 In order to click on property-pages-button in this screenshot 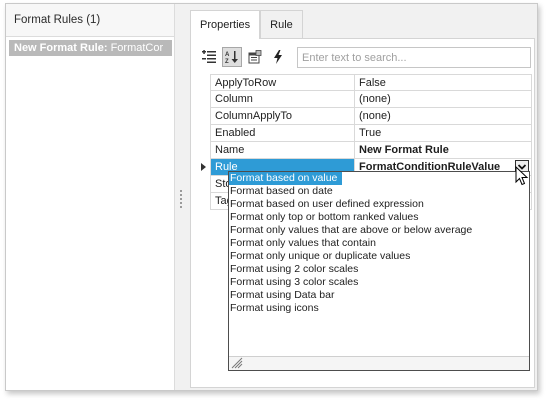, I will do `click(255, 57)`.